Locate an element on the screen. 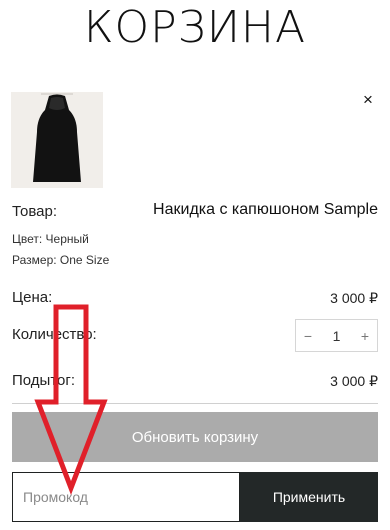 This screenshot has width=390, height=530. page-title: КОРЗИНА is located at coordinates (195, 27).